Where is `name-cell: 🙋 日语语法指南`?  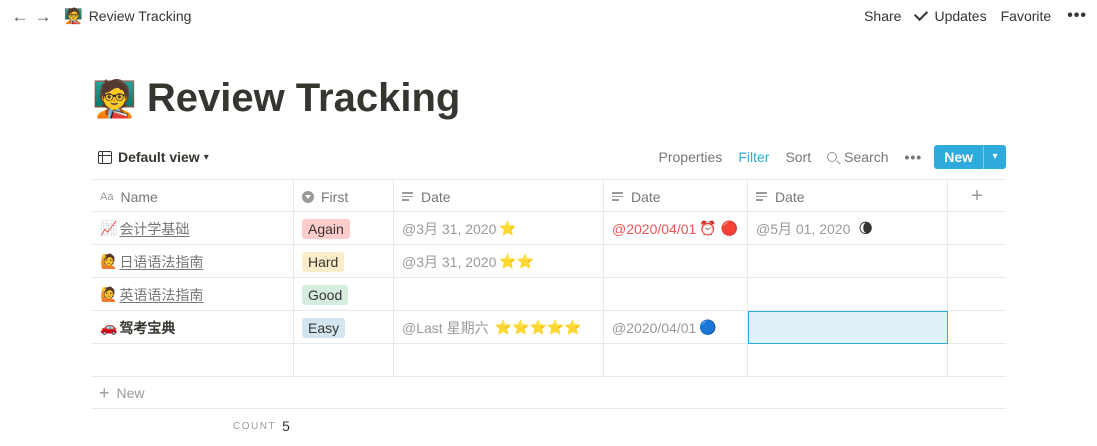
name-cell: 🙋 日语语法指南 is located at coordinates (193, 261).